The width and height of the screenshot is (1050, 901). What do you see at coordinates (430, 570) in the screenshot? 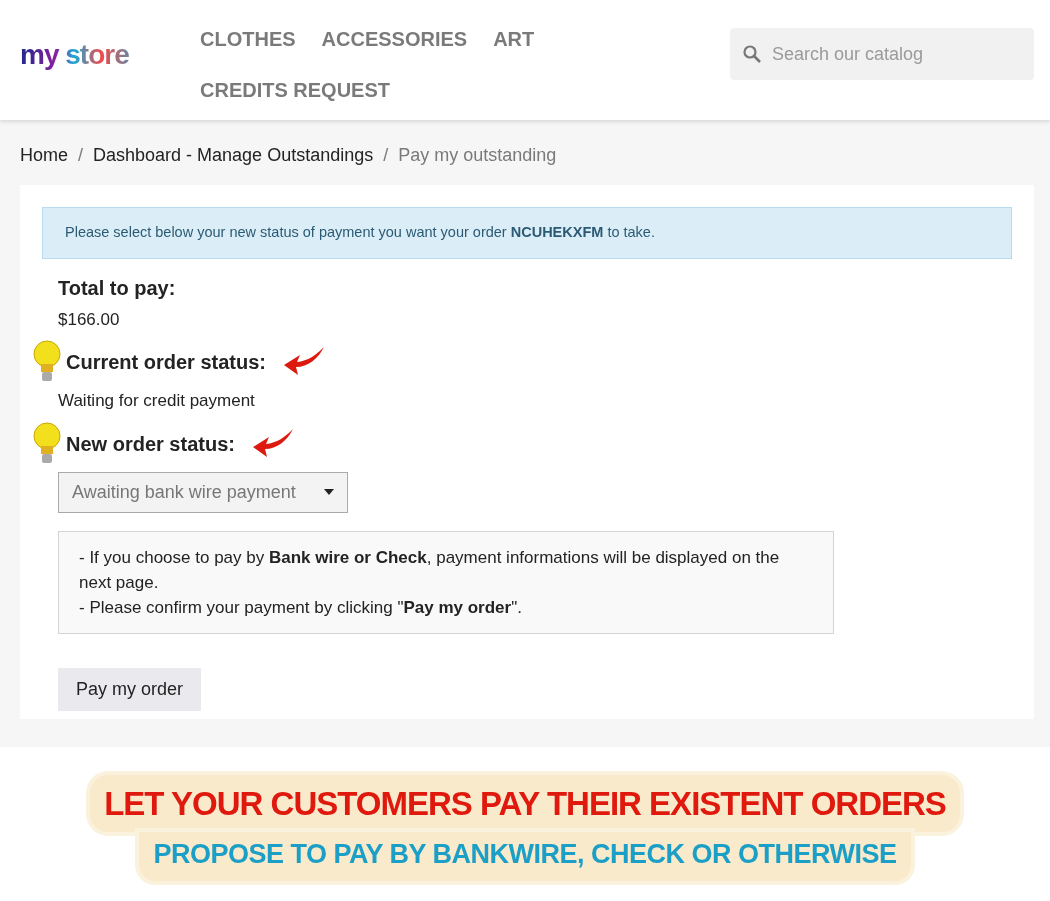
I see `info-text: - If you choose to pay by Bank wire or Check, payment informations will be displayed on the next page.` at bounding box center [430, 570].